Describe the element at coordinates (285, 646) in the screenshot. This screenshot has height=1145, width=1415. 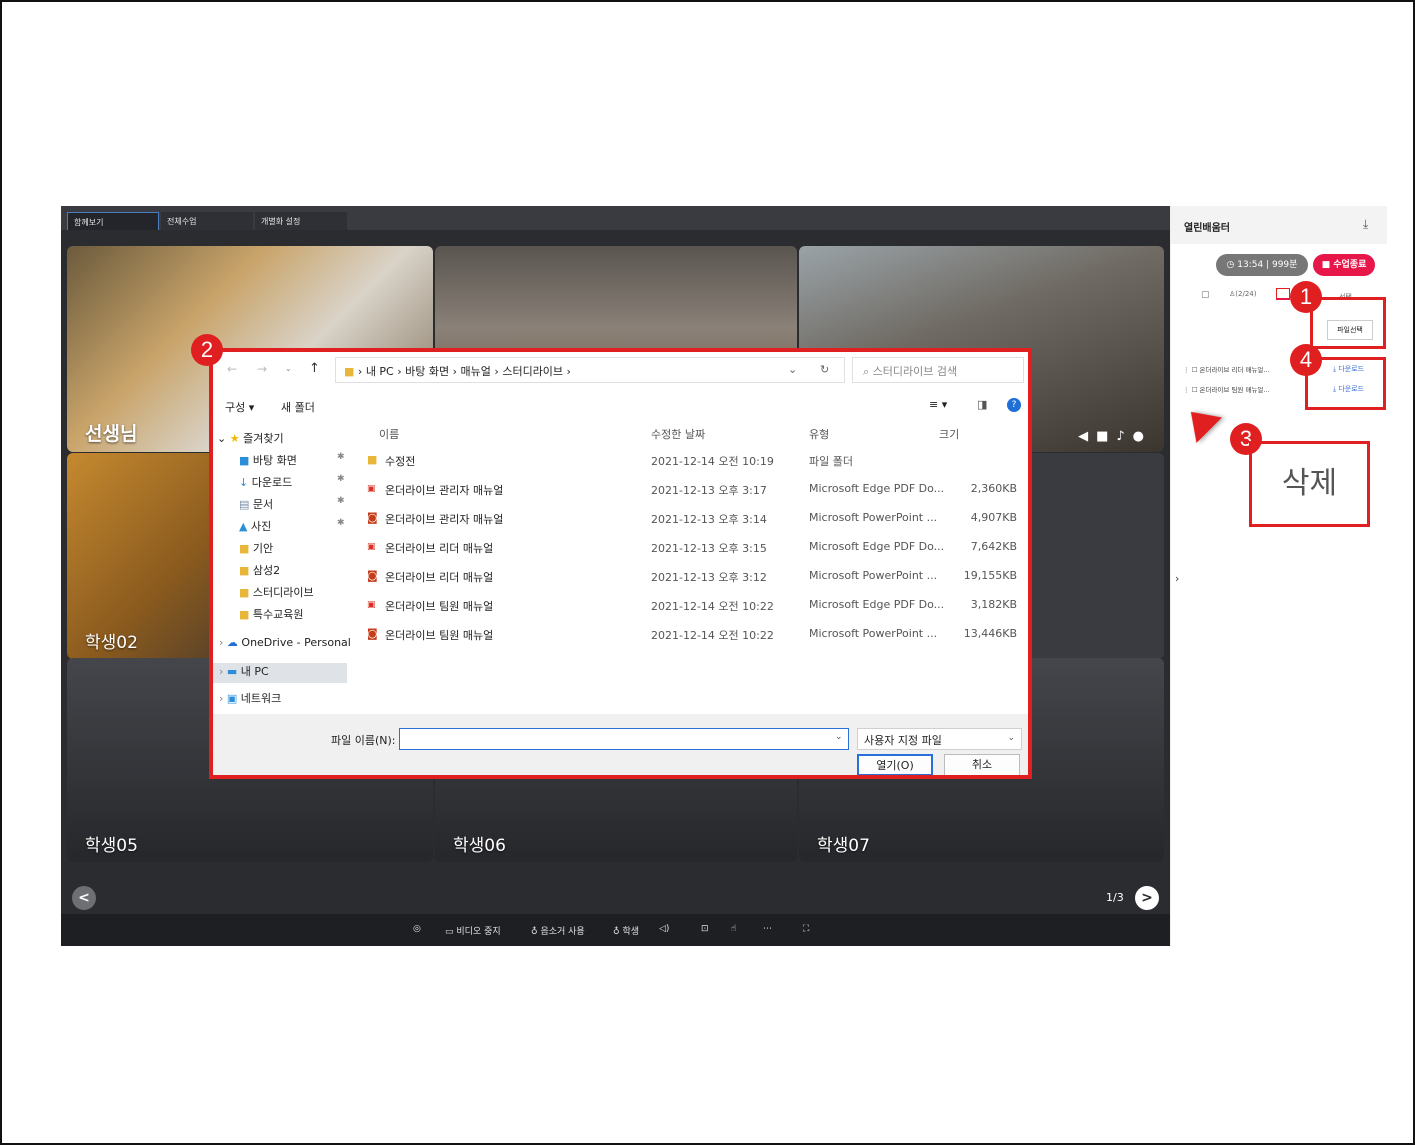
I see `nav-onedrive: › ☁ OneDrive - Personal` at that location.